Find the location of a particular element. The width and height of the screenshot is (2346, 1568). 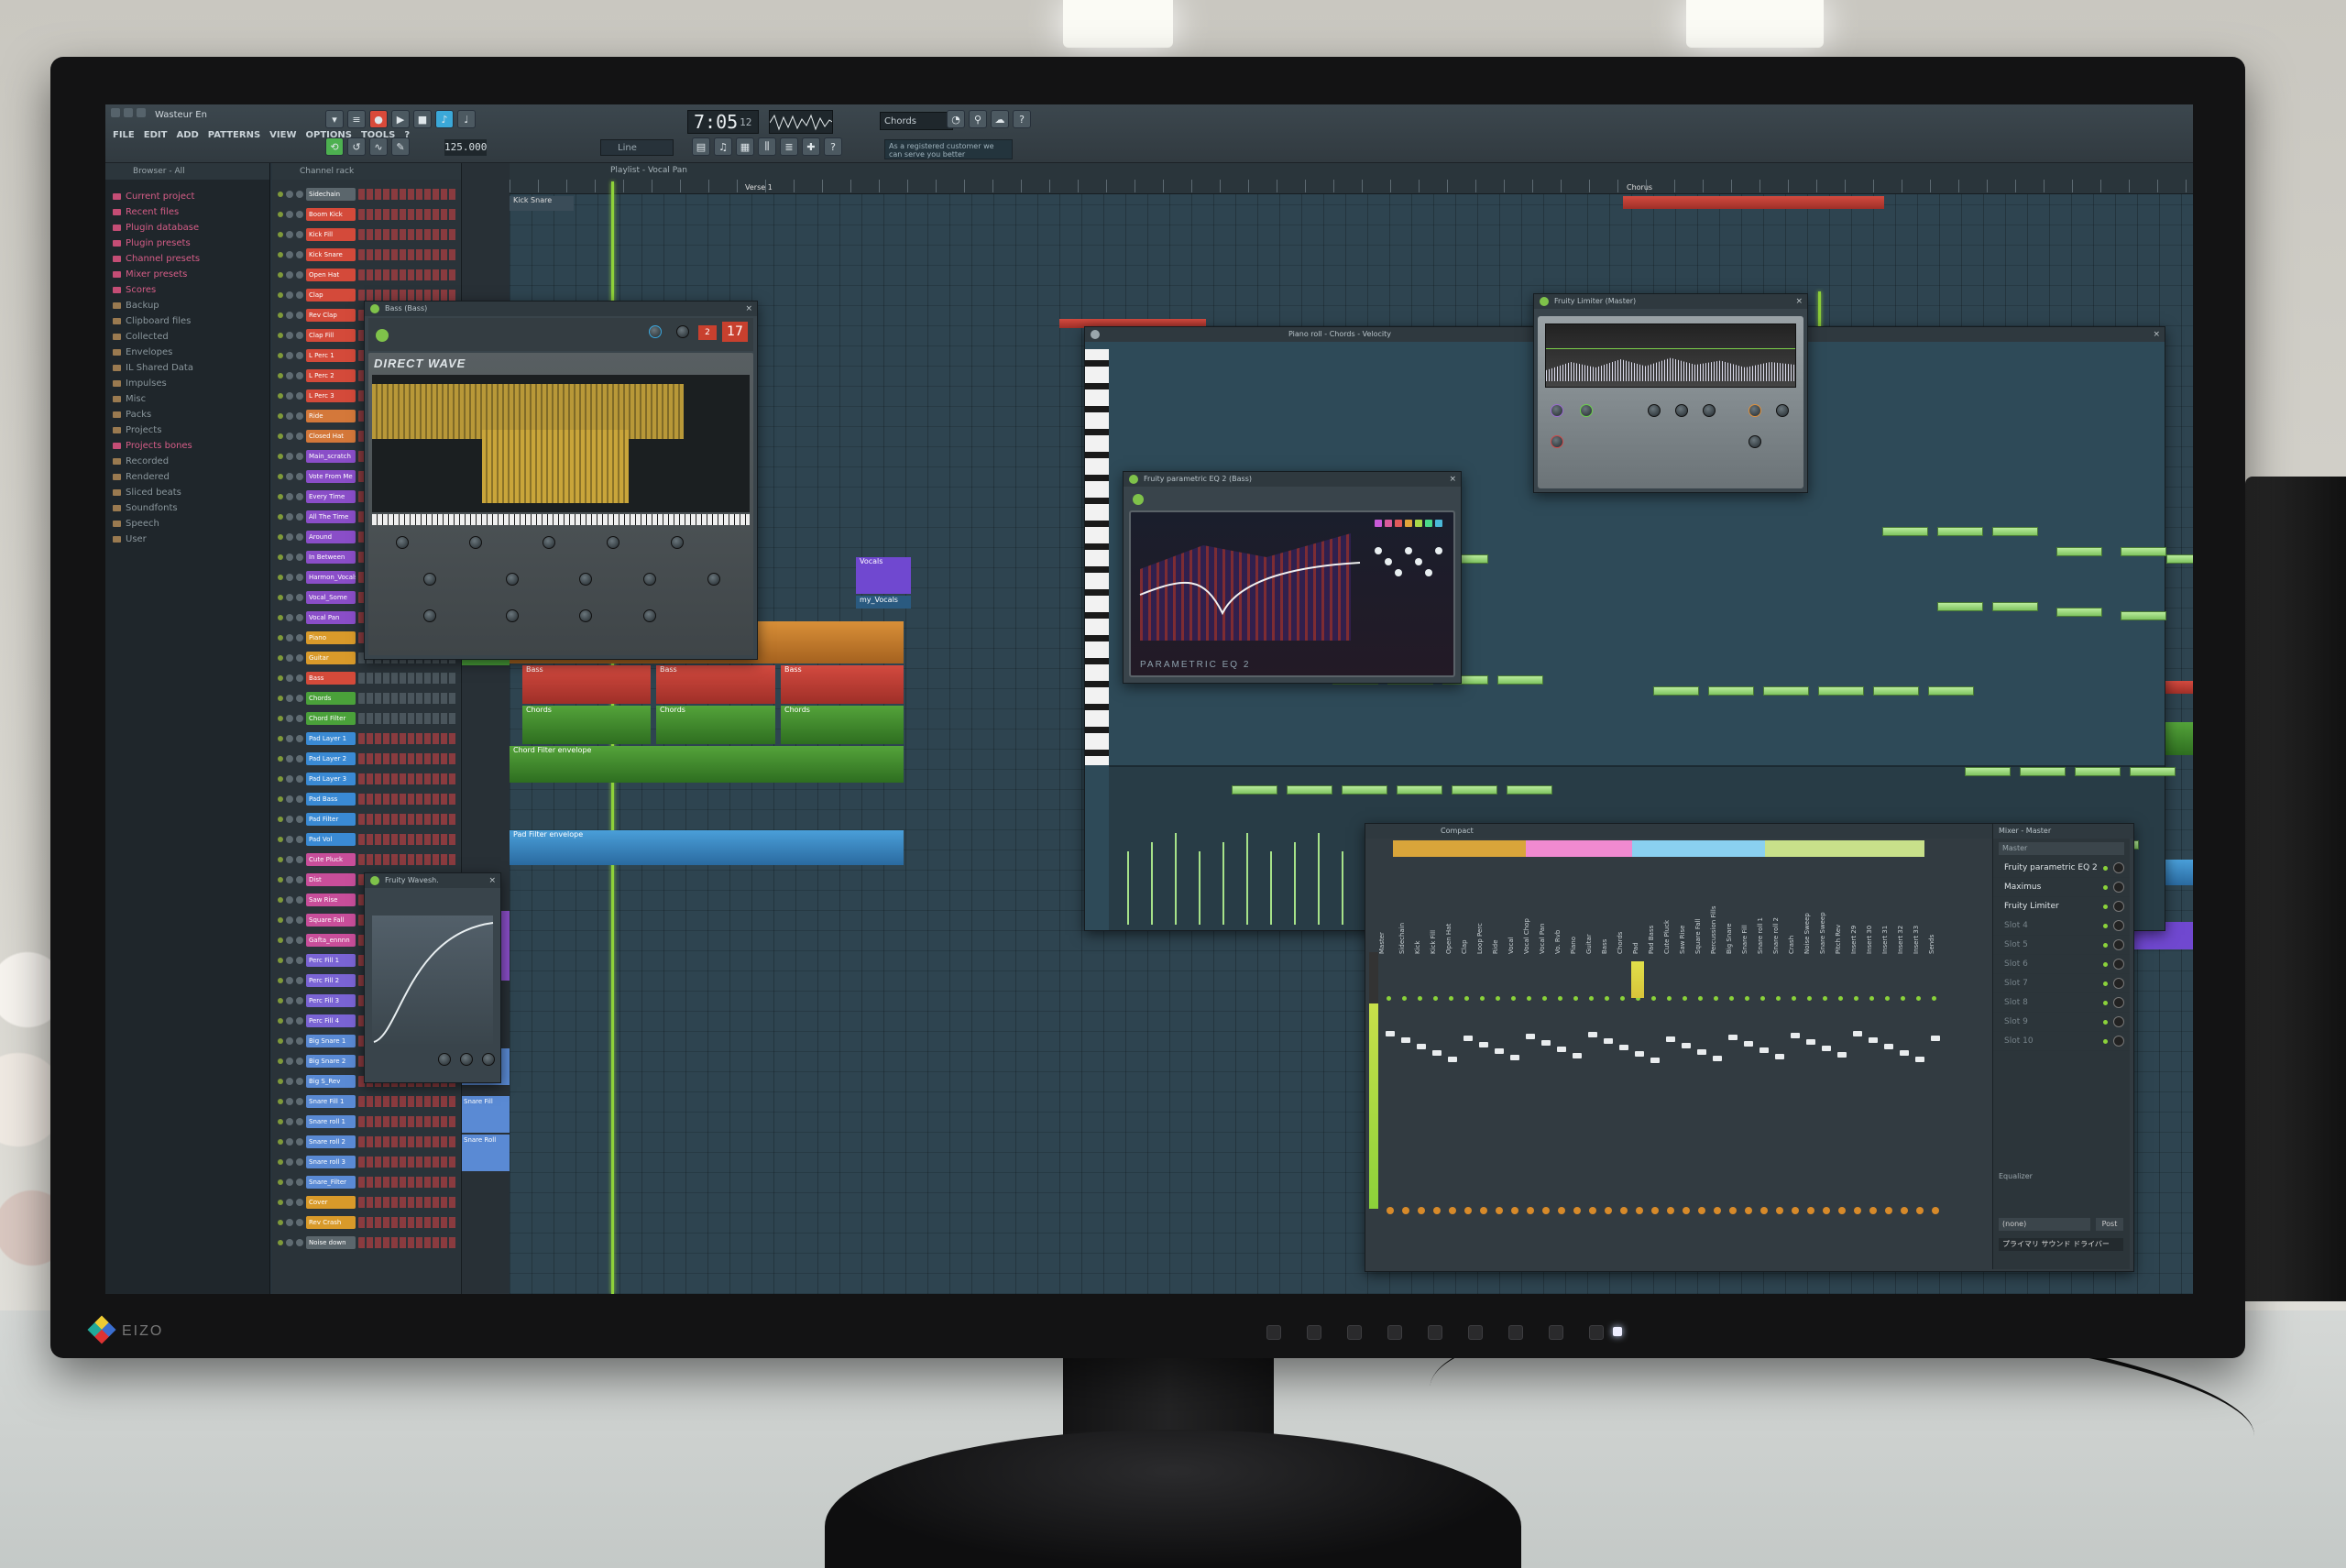

effect-slot: Slot 10 is located at coordinates (2061, 1041).